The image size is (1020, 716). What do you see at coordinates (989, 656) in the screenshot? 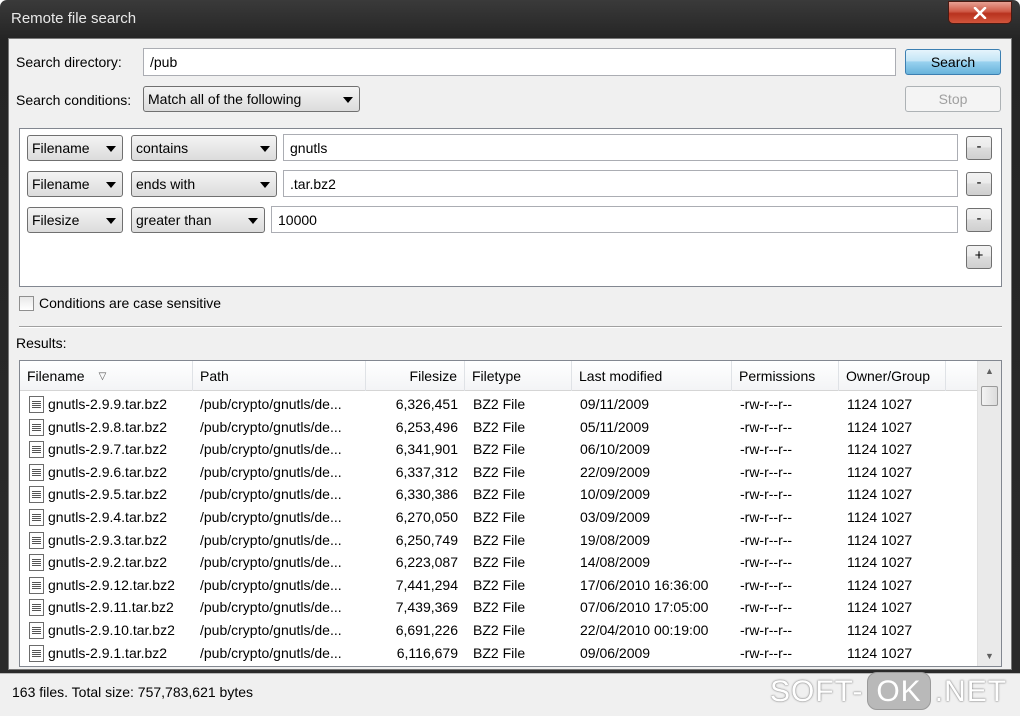
I see `scroll-down-icon: ▼` at bounding box center [989, 656].